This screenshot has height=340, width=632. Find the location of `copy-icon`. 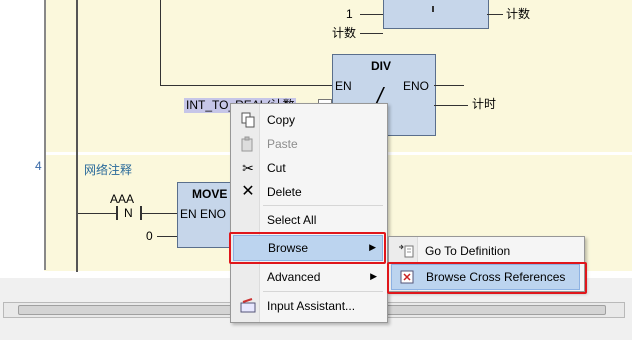

copy-icon is located at coordinates (248, 120).